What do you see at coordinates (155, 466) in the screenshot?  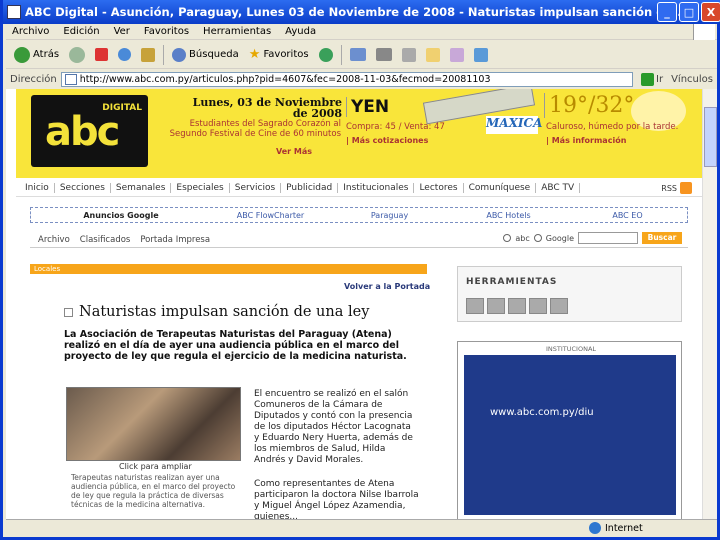 I see `photo-caption: Click para ampliar` at bounding box center [155, 466].